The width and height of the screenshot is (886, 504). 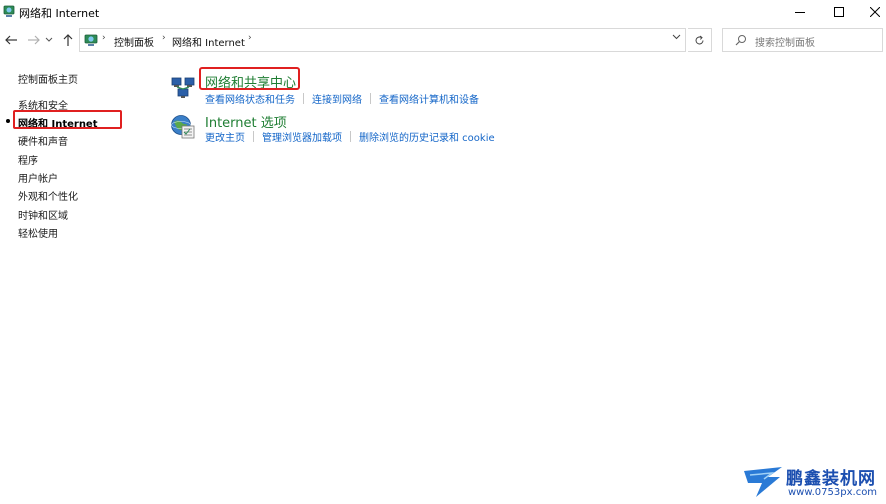 I want to click on back-button, so click(x=11, y=40).